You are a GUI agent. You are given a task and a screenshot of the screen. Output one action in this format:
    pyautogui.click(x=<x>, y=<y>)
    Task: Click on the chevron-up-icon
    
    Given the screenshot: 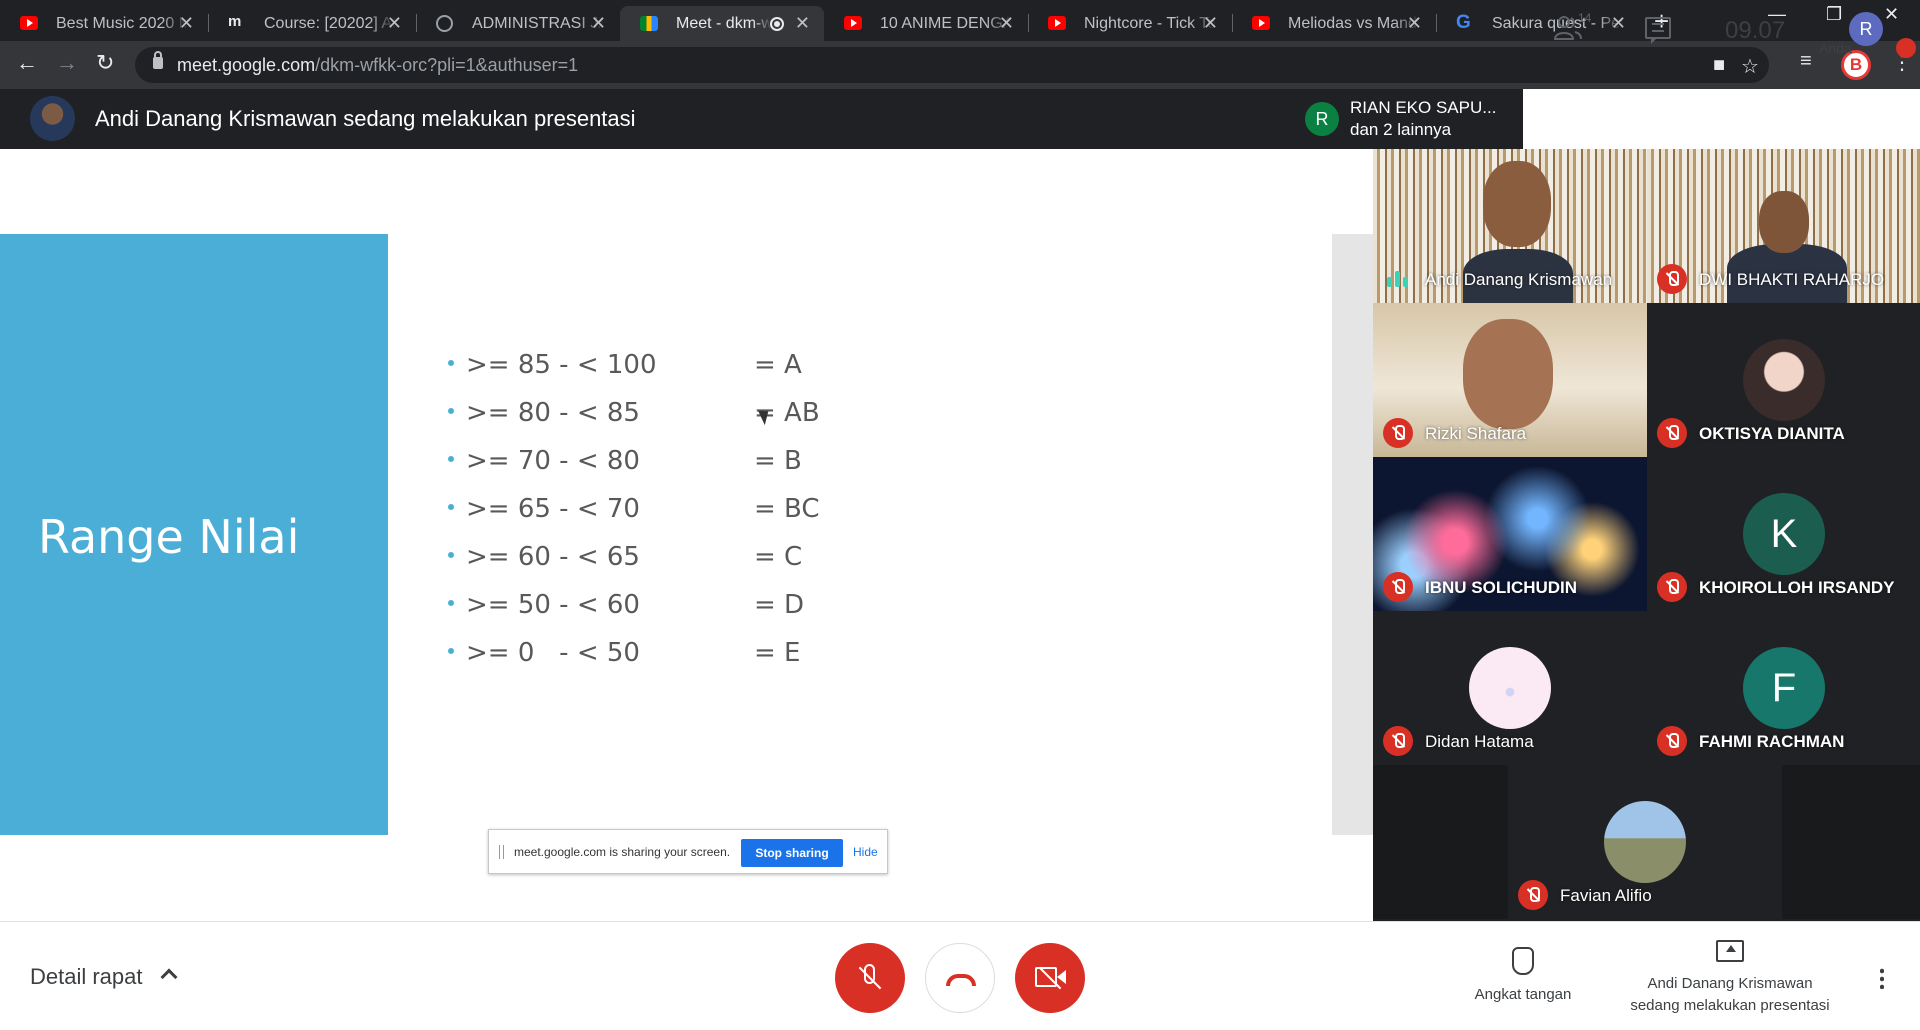 What is the action you would take?
    pyautogui.click(x=169, y=977)
    